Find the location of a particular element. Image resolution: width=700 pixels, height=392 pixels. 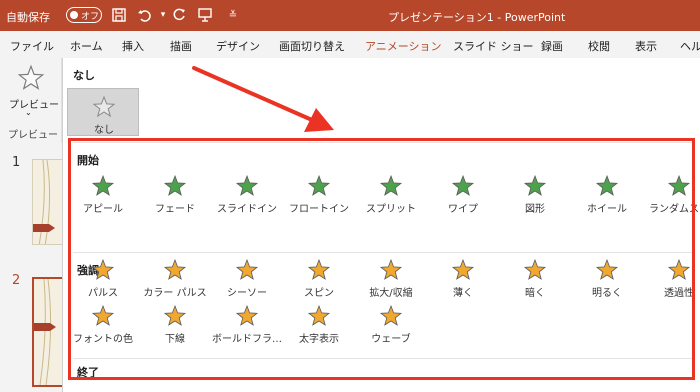

animation-effect-label: アピール is located at coordinates (103, 209).